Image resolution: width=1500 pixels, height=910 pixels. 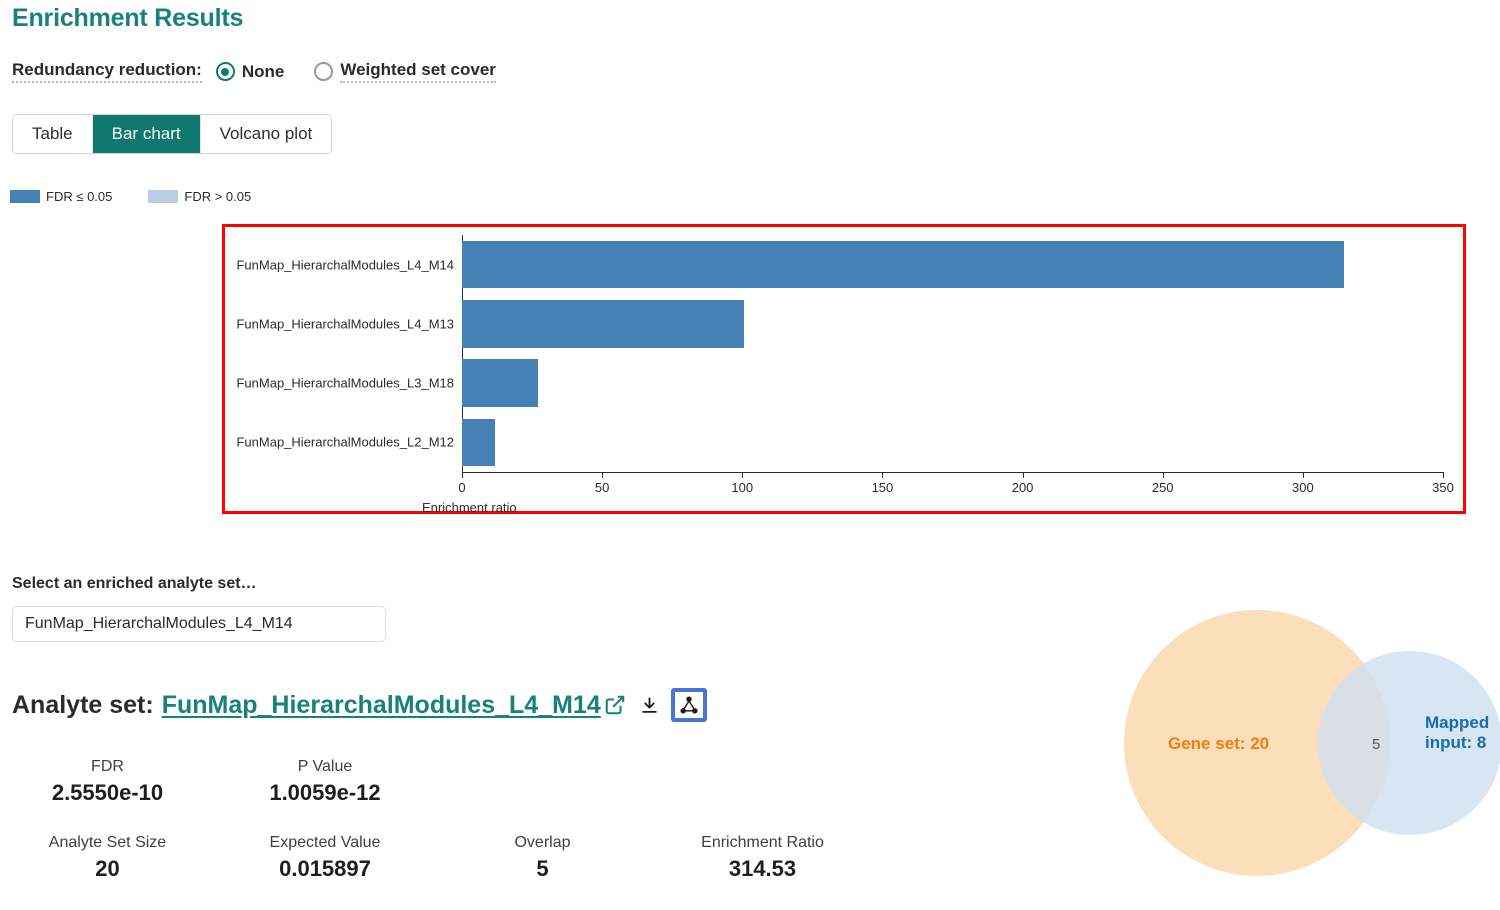 I want to click on legend-item-fdr-significant: FDR ≤ 0.05, so click(x=61, y=196).